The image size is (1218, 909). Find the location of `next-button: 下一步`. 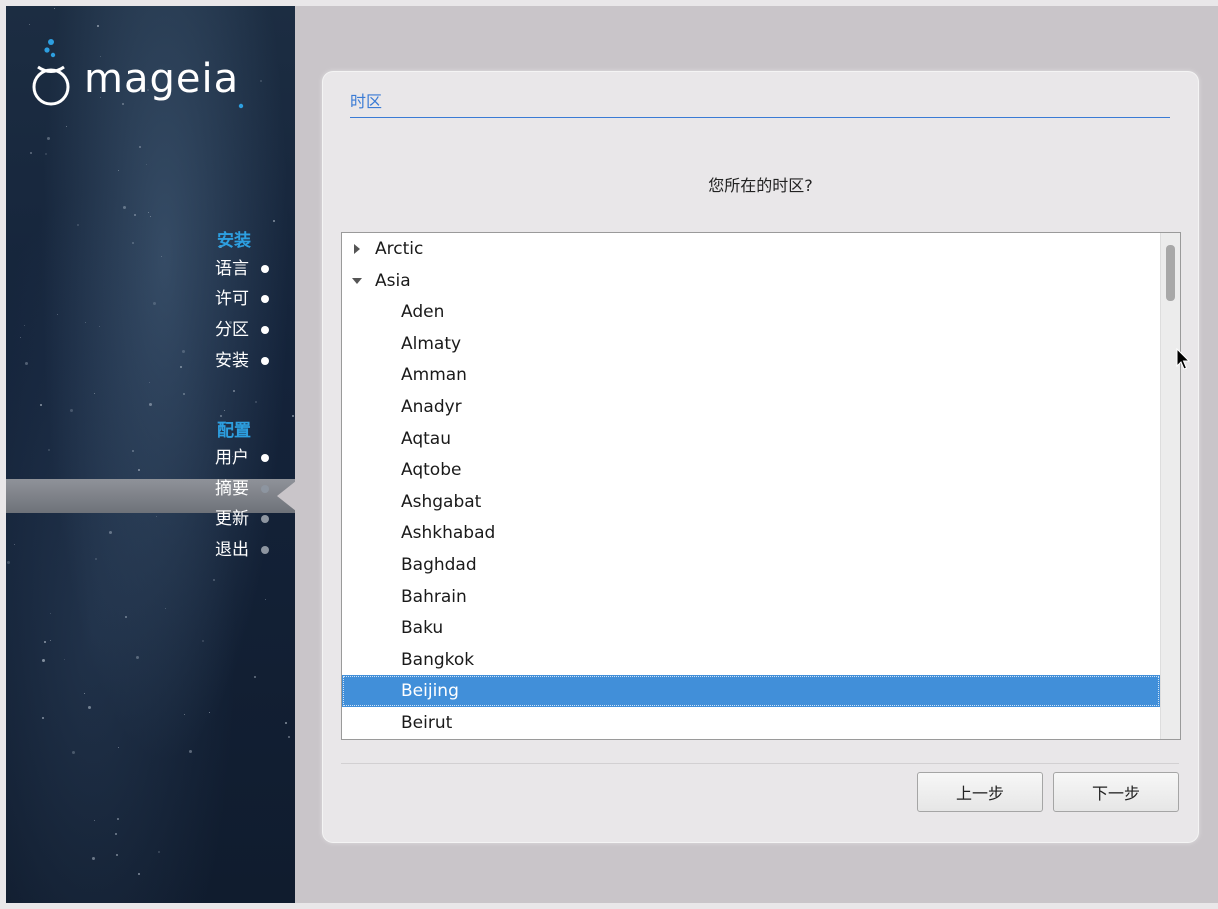

next-button: 下一步 is located at coordinates (1116, 792).